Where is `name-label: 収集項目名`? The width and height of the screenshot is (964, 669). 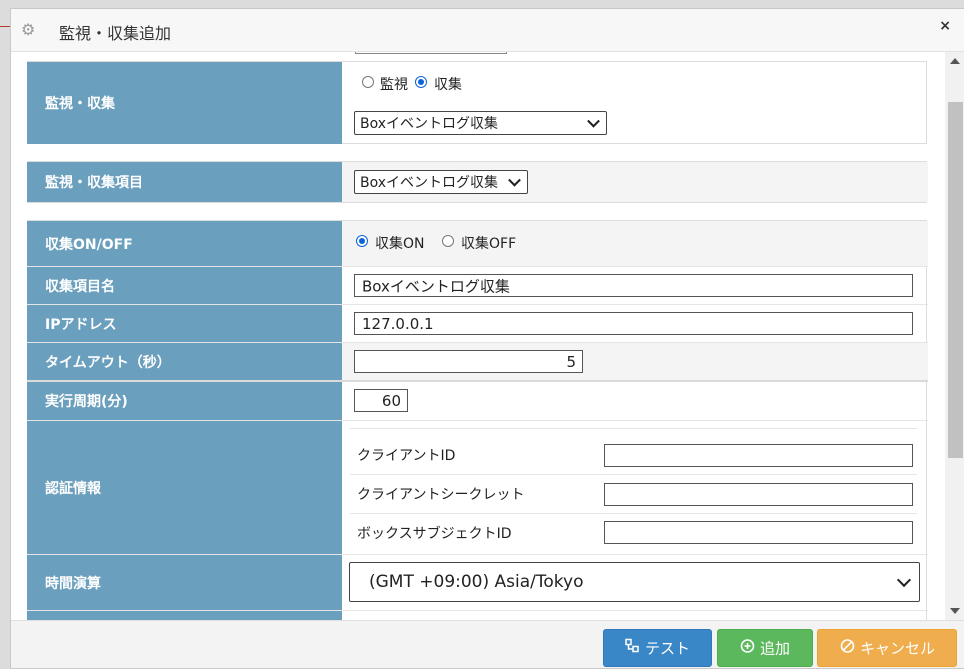 name-label: 収集項目名 is located at coordinates (184, 285).